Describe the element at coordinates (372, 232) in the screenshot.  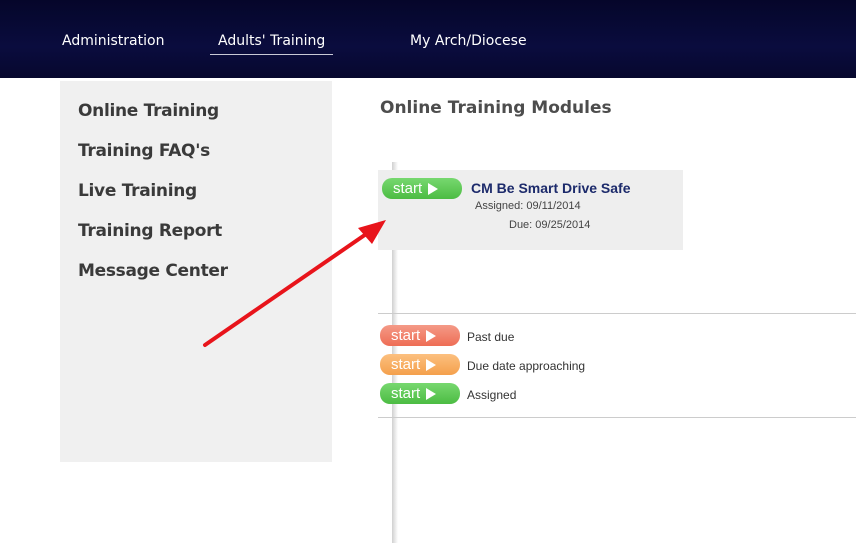
I see `arrow-head` at that location.